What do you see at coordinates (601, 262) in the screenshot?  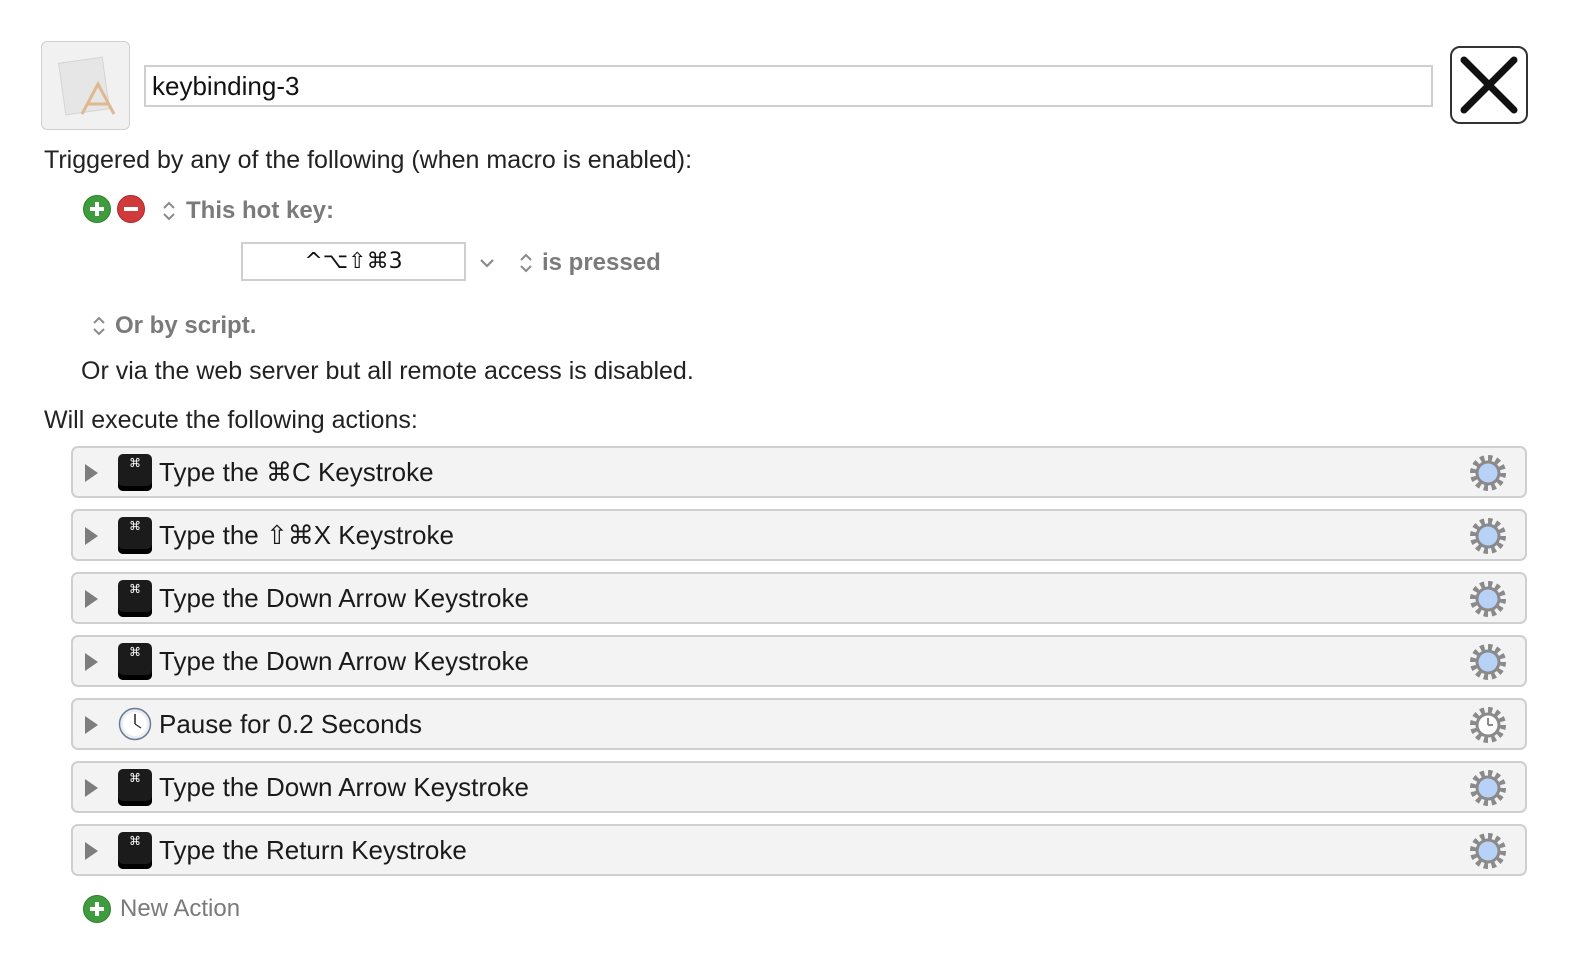 I see `press-mode-label: is pressed` at bounding box center [601, 262].